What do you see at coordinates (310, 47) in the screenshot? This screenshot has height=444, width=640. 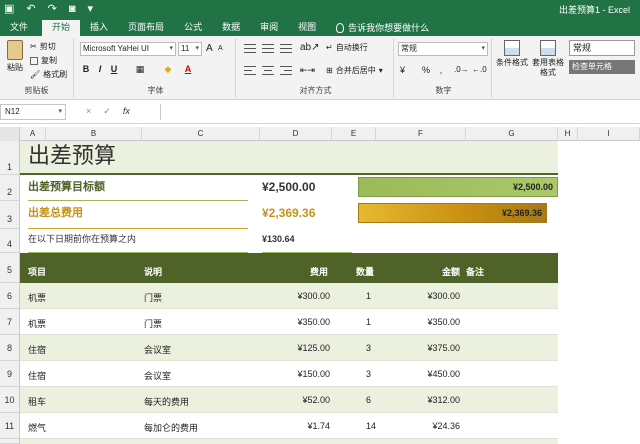 I see `orientation-icon: ab↗` at bounding box center [310, 47].